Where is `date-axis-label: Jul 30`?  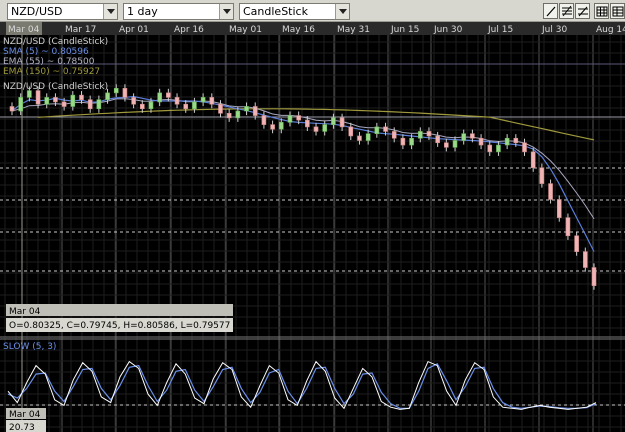
date-axis-label: Jul 30 is located at coordinates (554, 30).